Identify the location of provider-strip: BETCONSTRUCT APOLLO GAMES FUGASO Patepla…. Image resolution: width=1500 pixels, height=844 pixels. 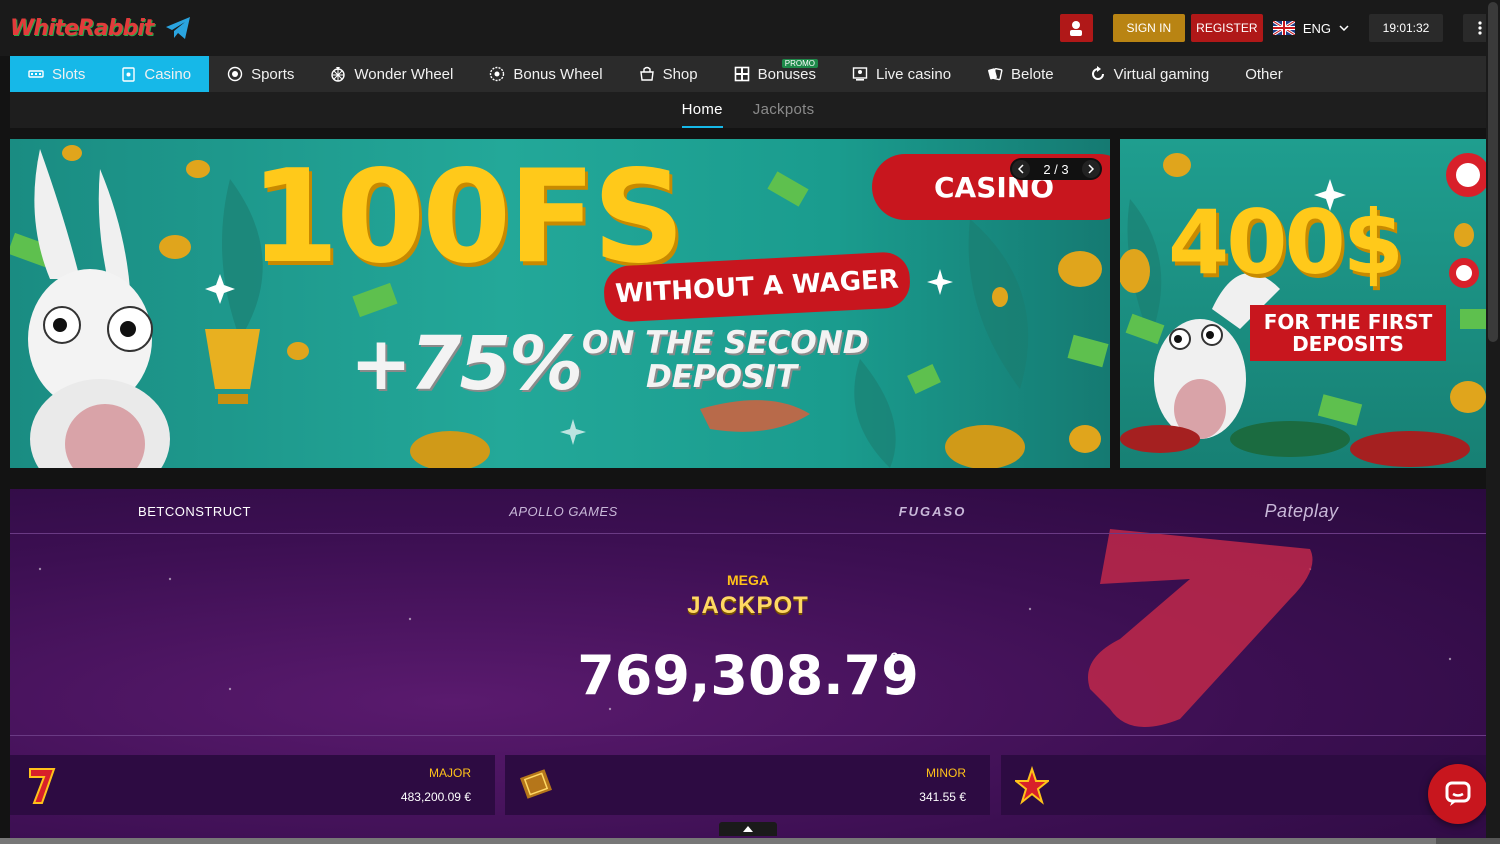
(748, 511).